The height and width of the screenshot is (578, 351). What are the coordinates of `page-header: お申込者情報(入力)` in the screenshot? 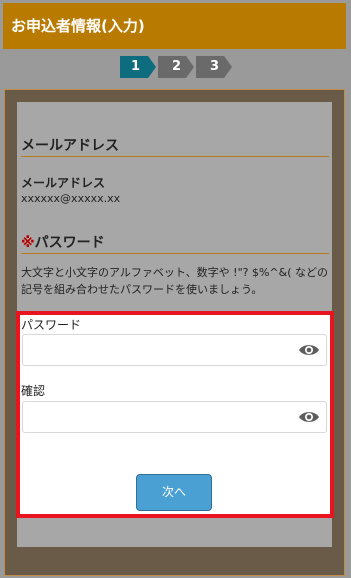 It's located at (174, 26).